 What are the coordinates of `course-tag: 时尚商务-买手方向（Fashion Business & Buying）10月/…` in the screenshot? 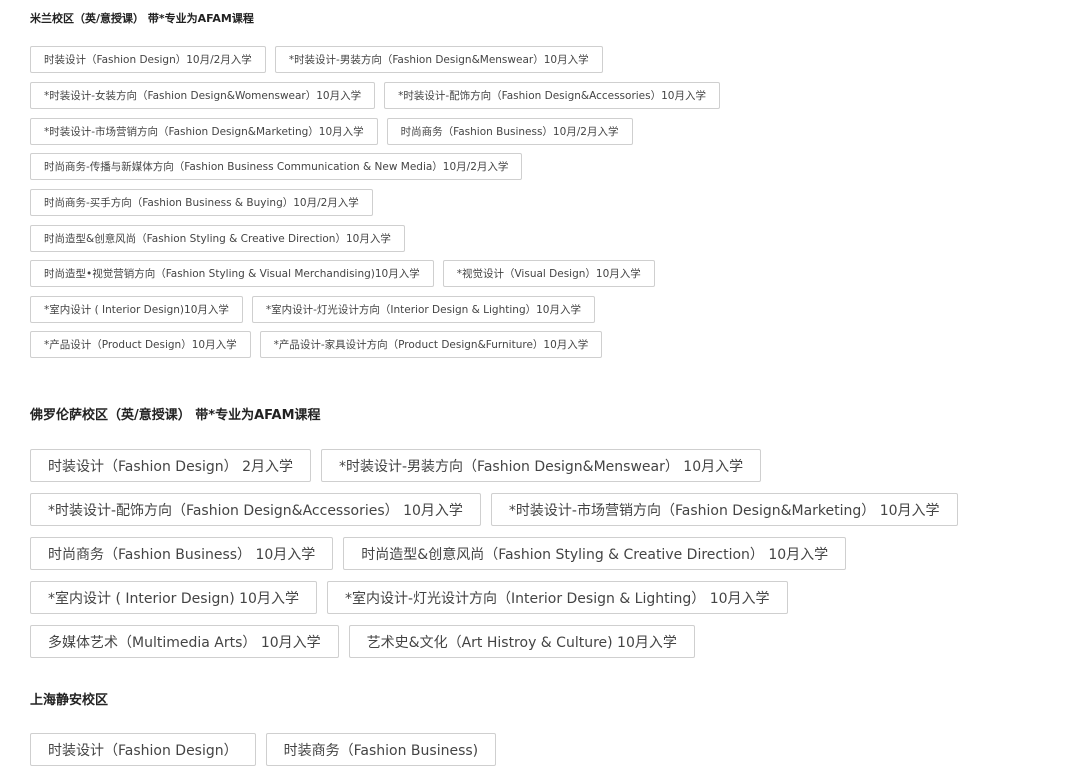 It's located at (201, 202).